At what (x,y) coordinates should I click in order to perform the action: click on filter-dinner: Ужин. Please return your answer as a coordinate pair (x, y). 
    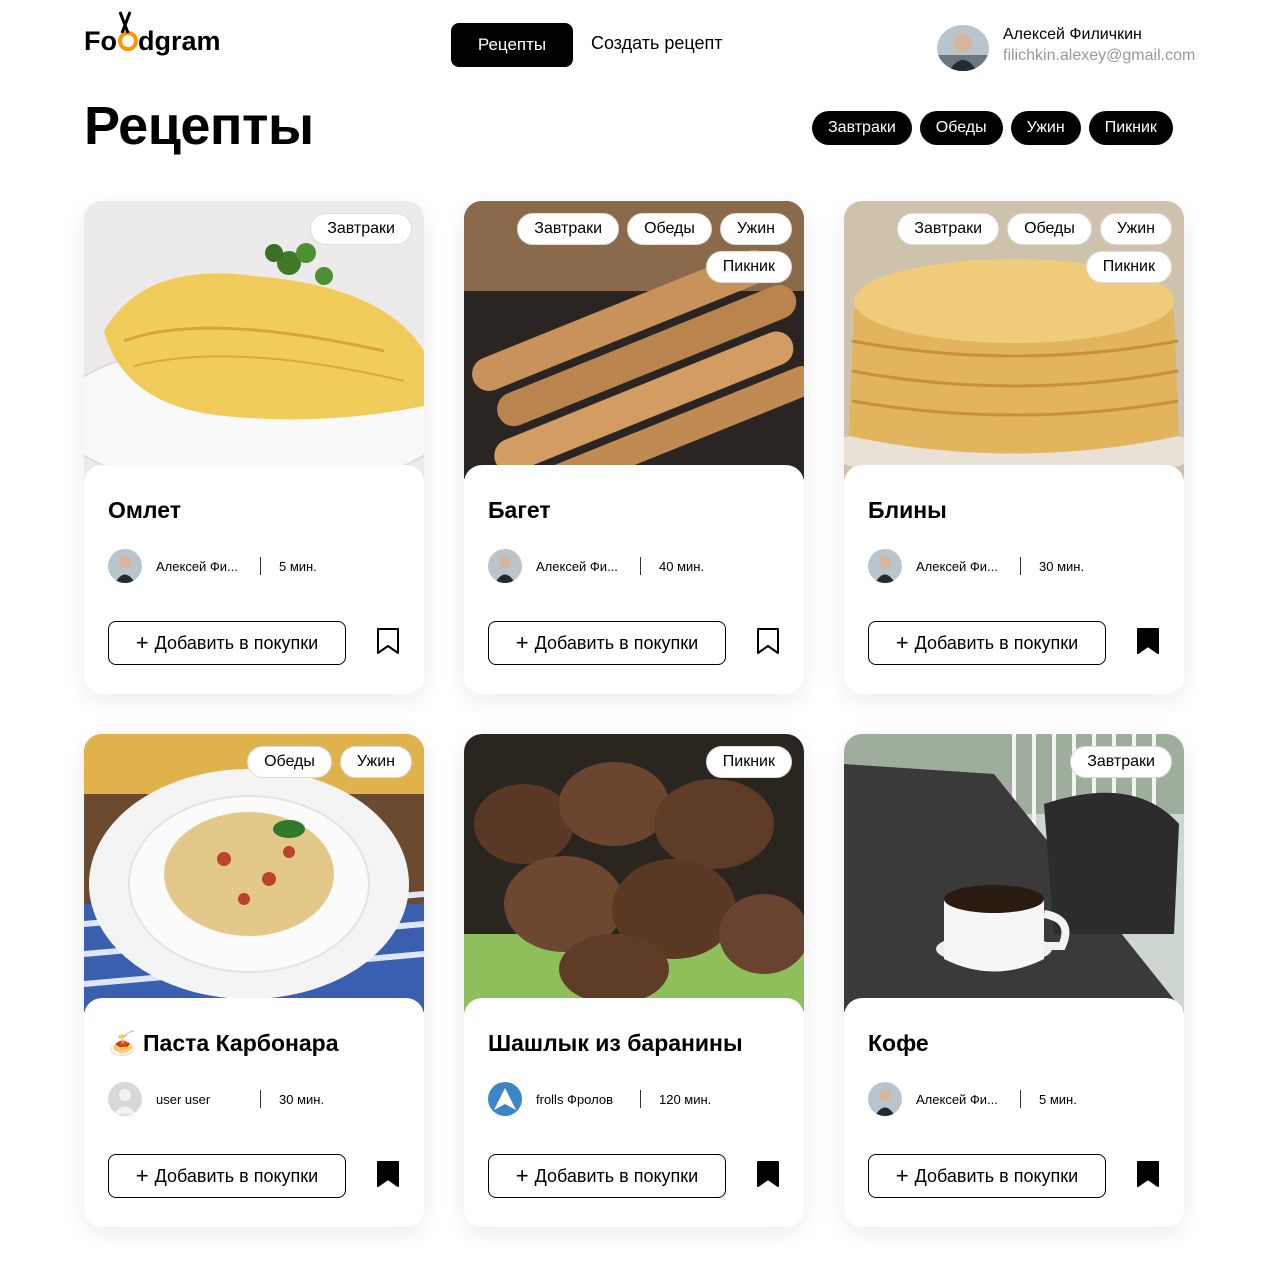
    Looking at the image, I should click on (1045, 128).